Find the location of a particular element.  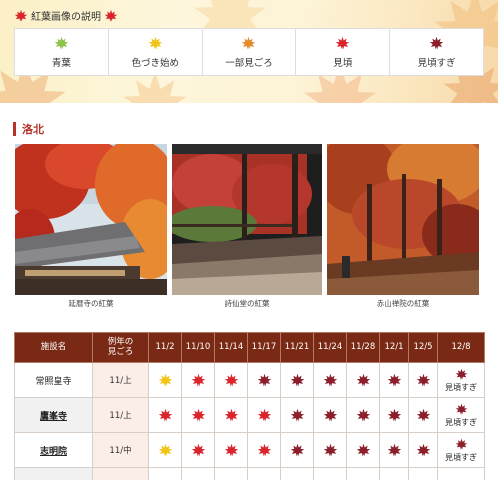

legend-item-label: 見頃すぎ is located at coordinates (436, 63).